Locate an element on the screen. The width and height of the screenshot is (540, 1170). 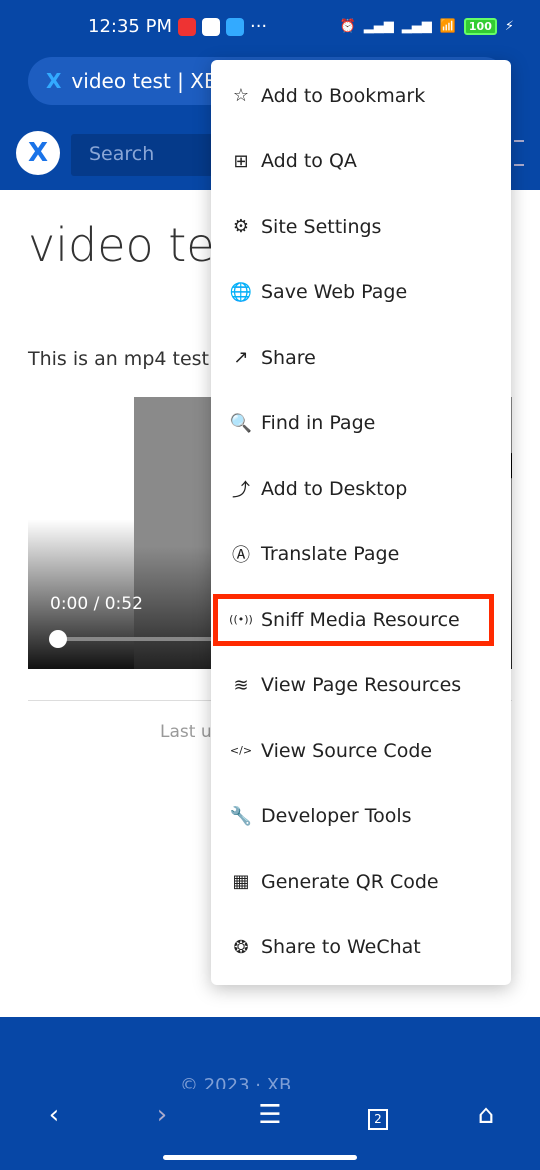
site-favicon-icon: X is located at coordinates (54, 81).